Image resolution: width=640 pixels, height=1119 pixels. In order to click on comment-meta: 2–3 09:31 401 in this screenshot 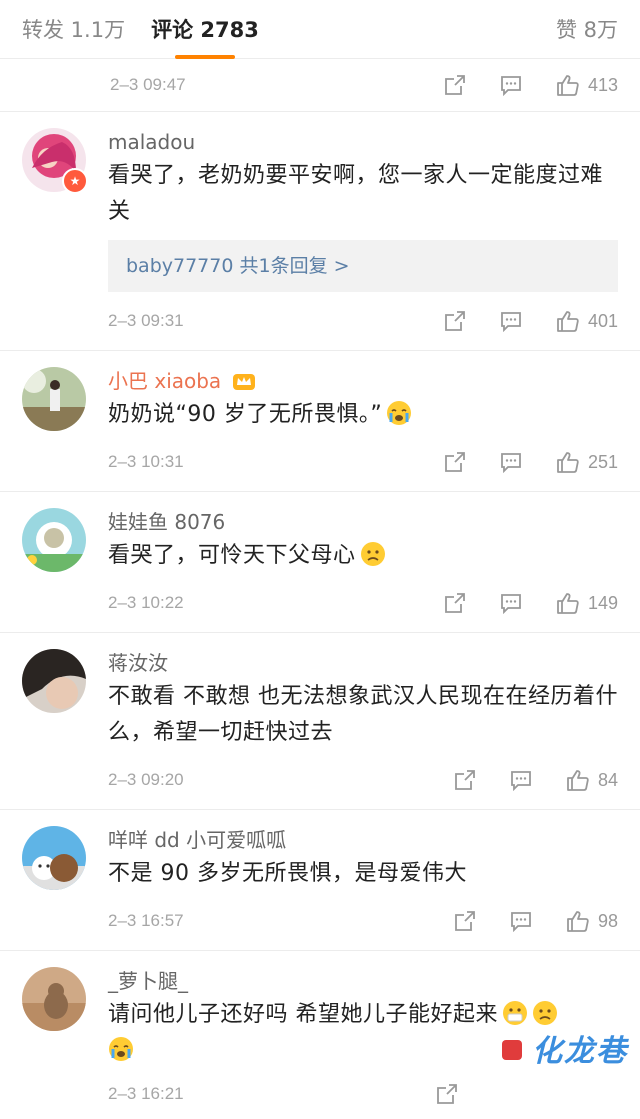, I will do `click(363, 321)`.